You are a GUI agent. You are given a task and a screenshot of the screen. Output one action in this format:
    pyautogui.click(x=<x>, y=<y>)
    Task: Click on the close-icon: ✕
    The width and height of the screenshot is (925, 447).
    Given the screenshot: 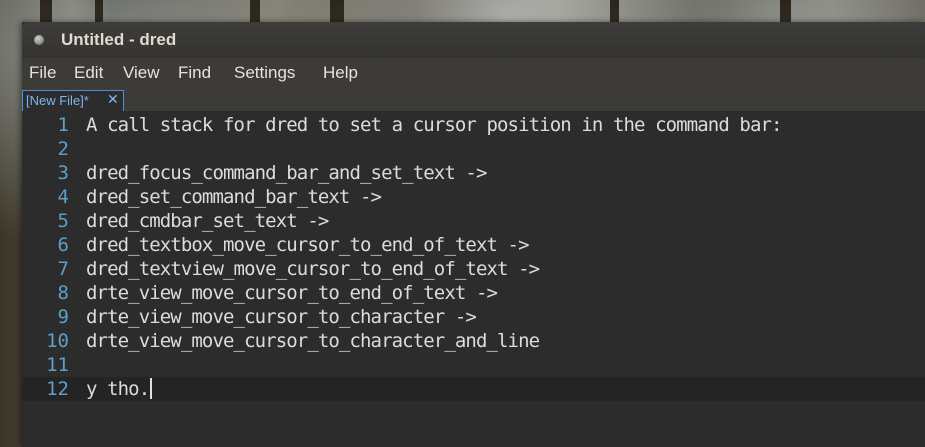 What is the action you would take?
    pyautogui.click(x=113, y=100)
    